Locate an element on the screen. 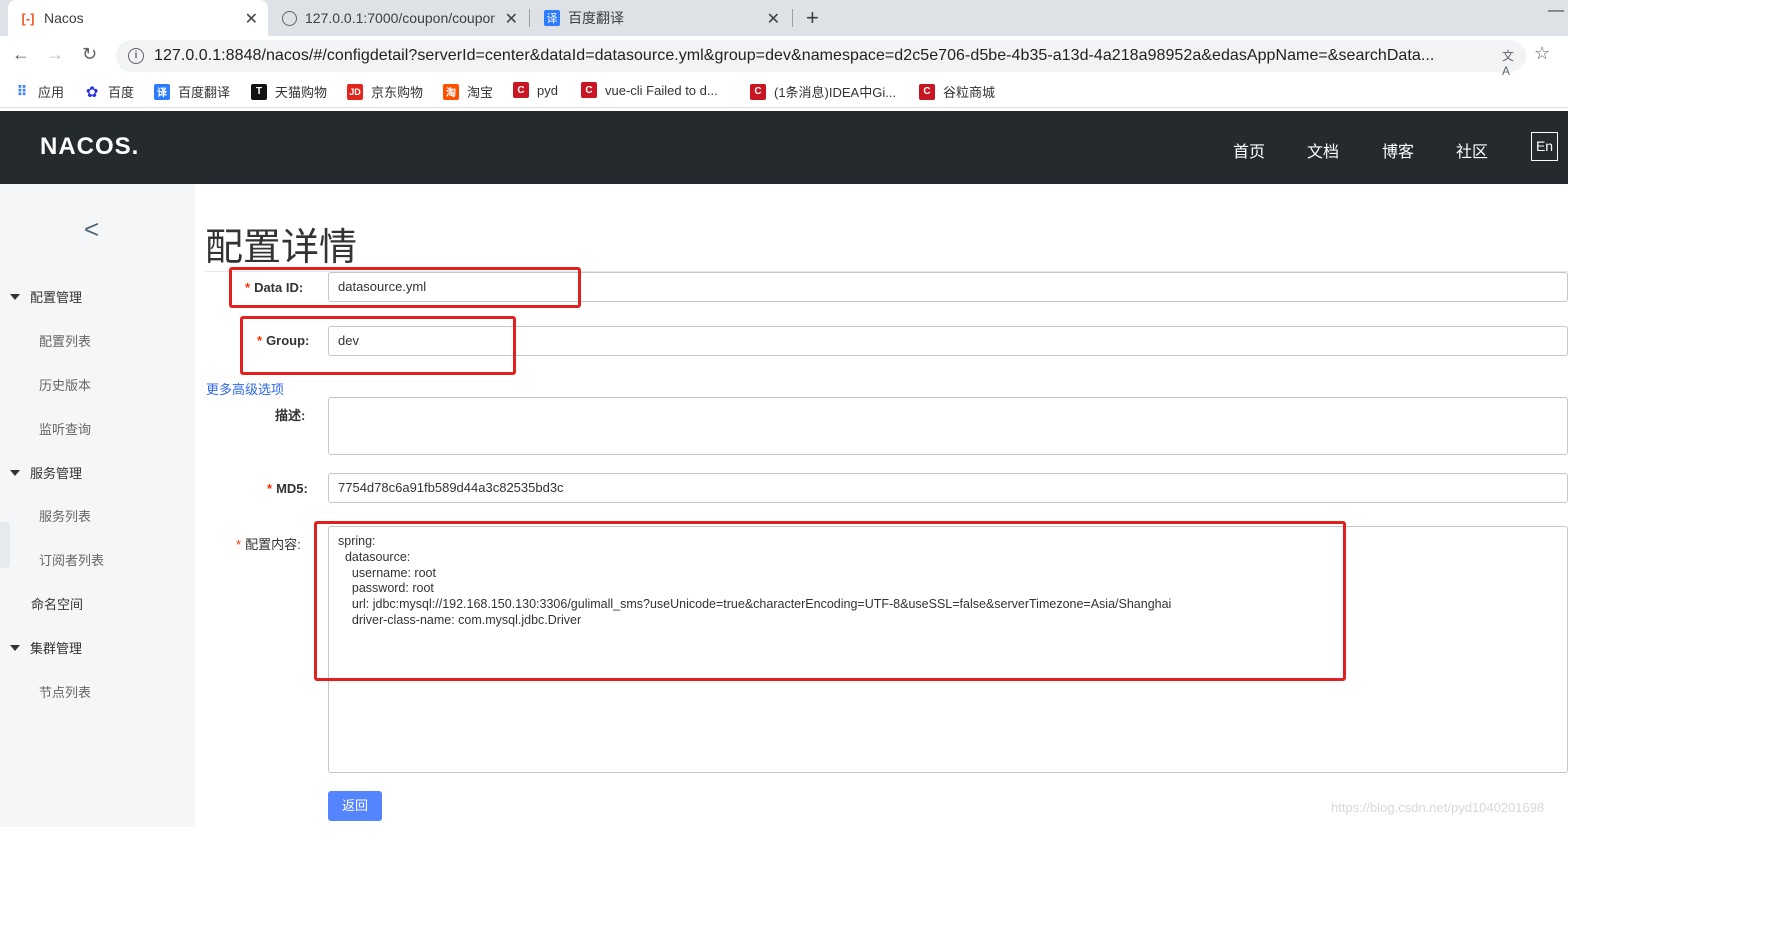  bookmark-tmall: T 天猫购物 is located at coordinates (289, 91).